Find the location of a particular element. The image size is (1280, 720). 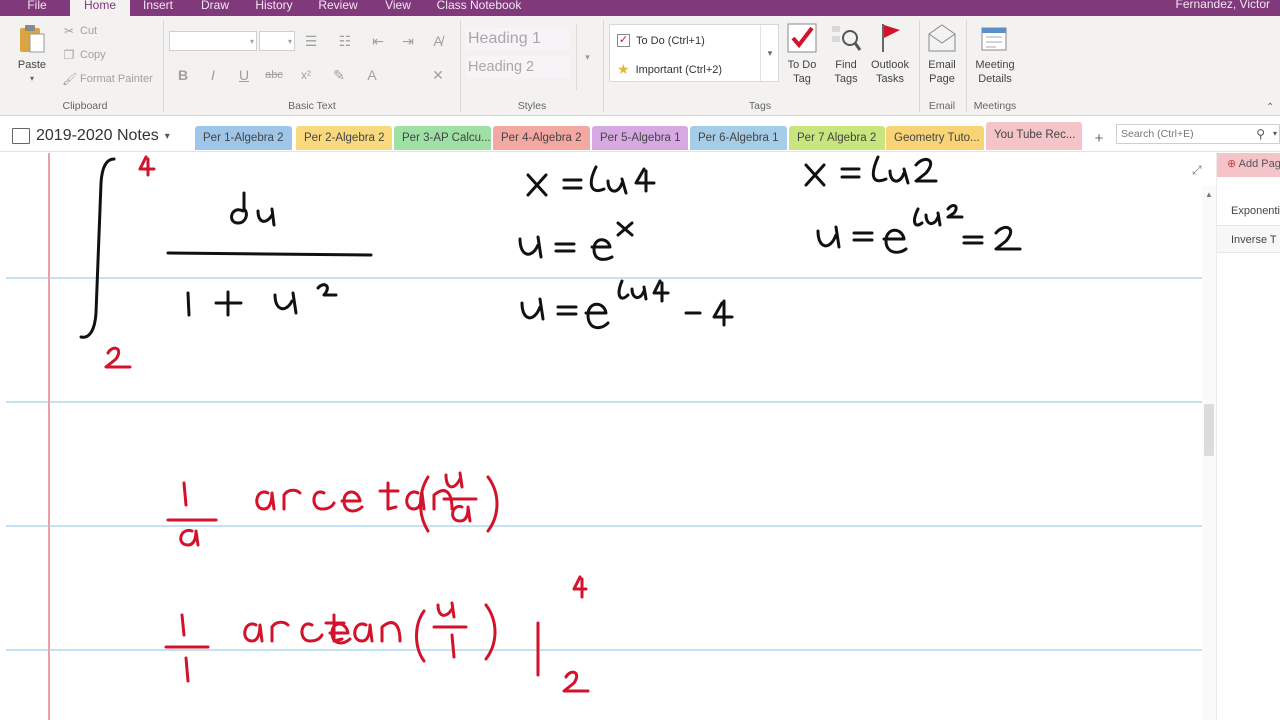

search-input: Search (Ctrl+E) ⚲ ▾ is located at coordinates (1198, 134).